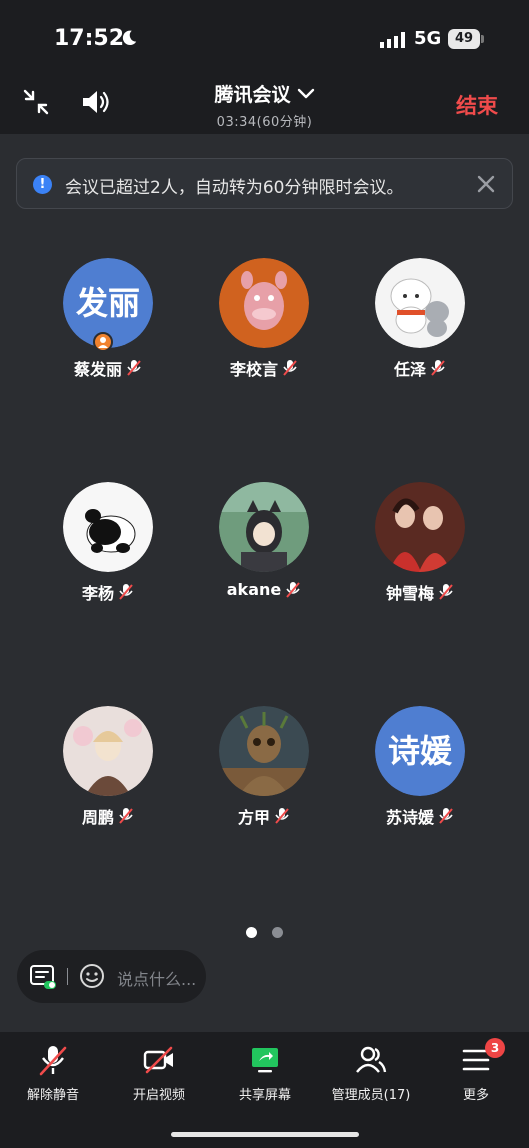 The width and height of the screenshot is (529, 1148). Describe the element at coordinates (103, 342) in the screenshot. I see `host-icon` at that location.